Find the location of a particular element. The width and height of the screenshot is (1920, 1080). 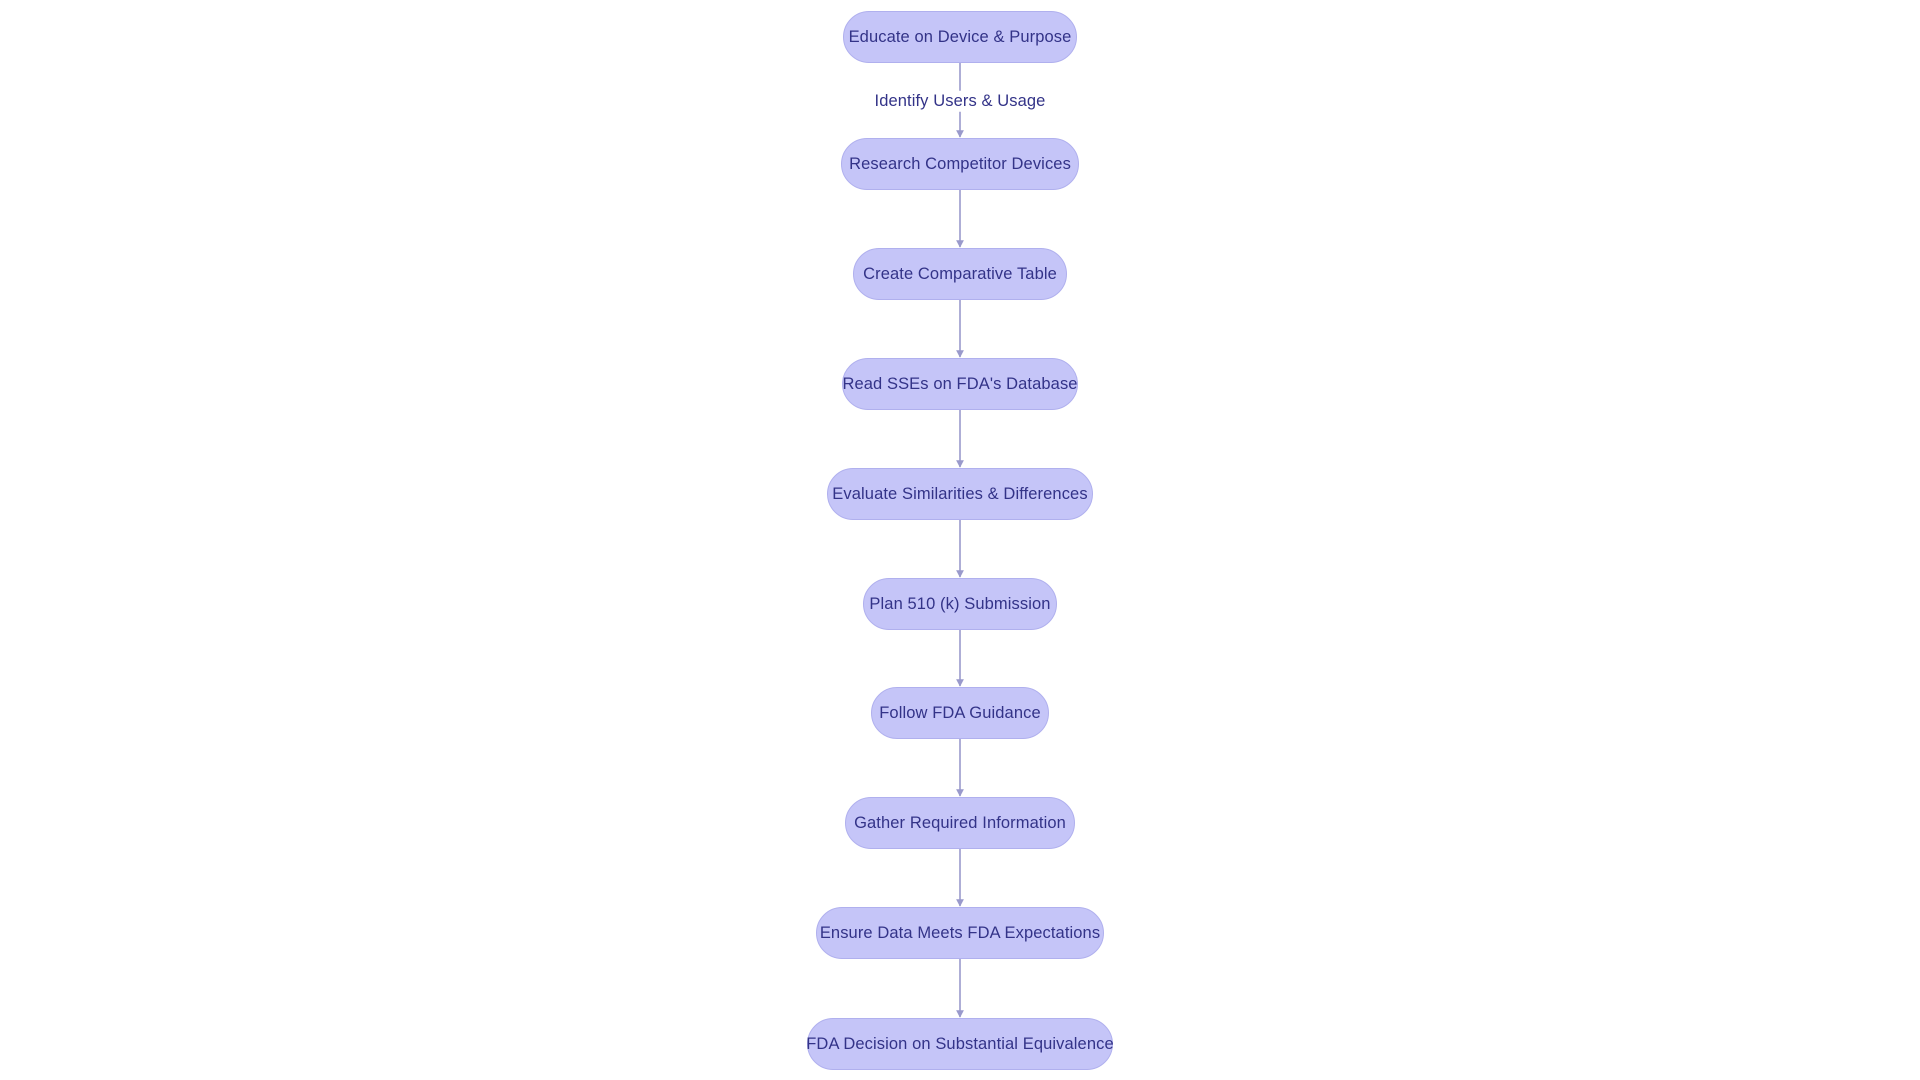

flow-node-label: FDA Decision on Substantial Equivalence is located at coordinates (960, 1043).